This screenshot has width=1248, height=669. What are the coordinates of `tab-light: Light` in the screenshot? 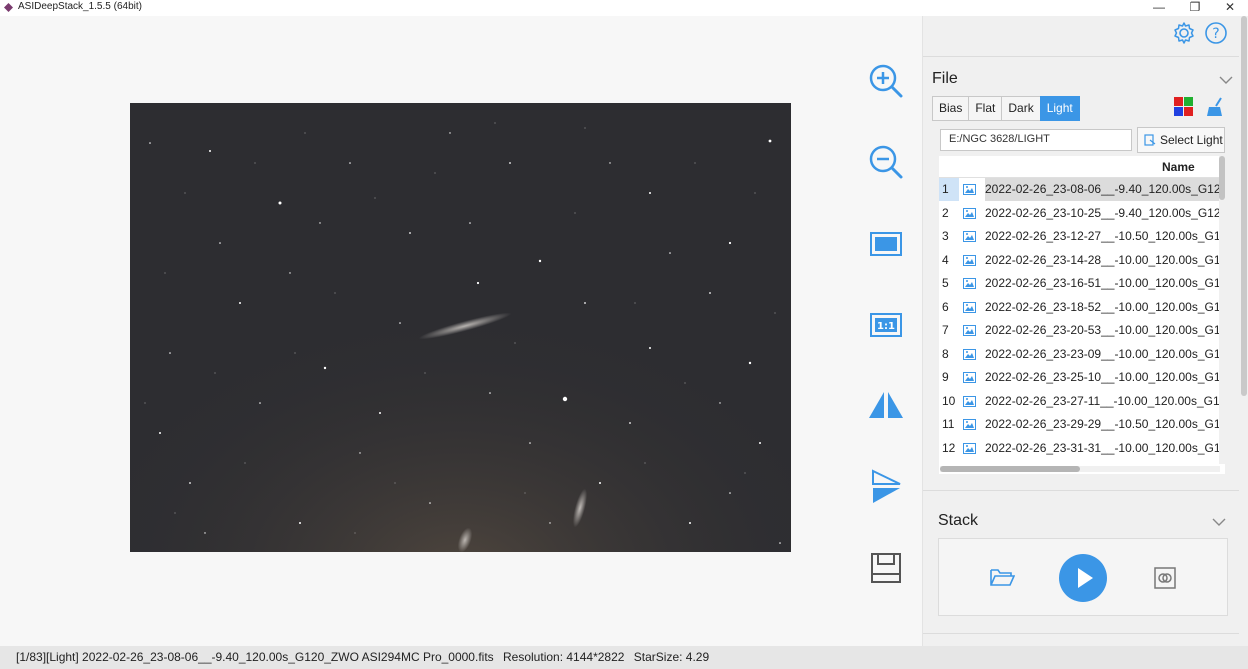 It's located at (1059, 108).